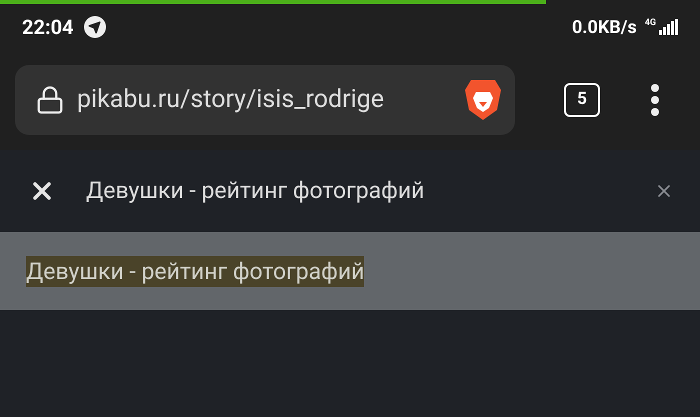 This screenshot has width=700, height=417. Describe the element at coordinates (582, 100) in the screenshot. I see `tab-count-button: 5` at that location.